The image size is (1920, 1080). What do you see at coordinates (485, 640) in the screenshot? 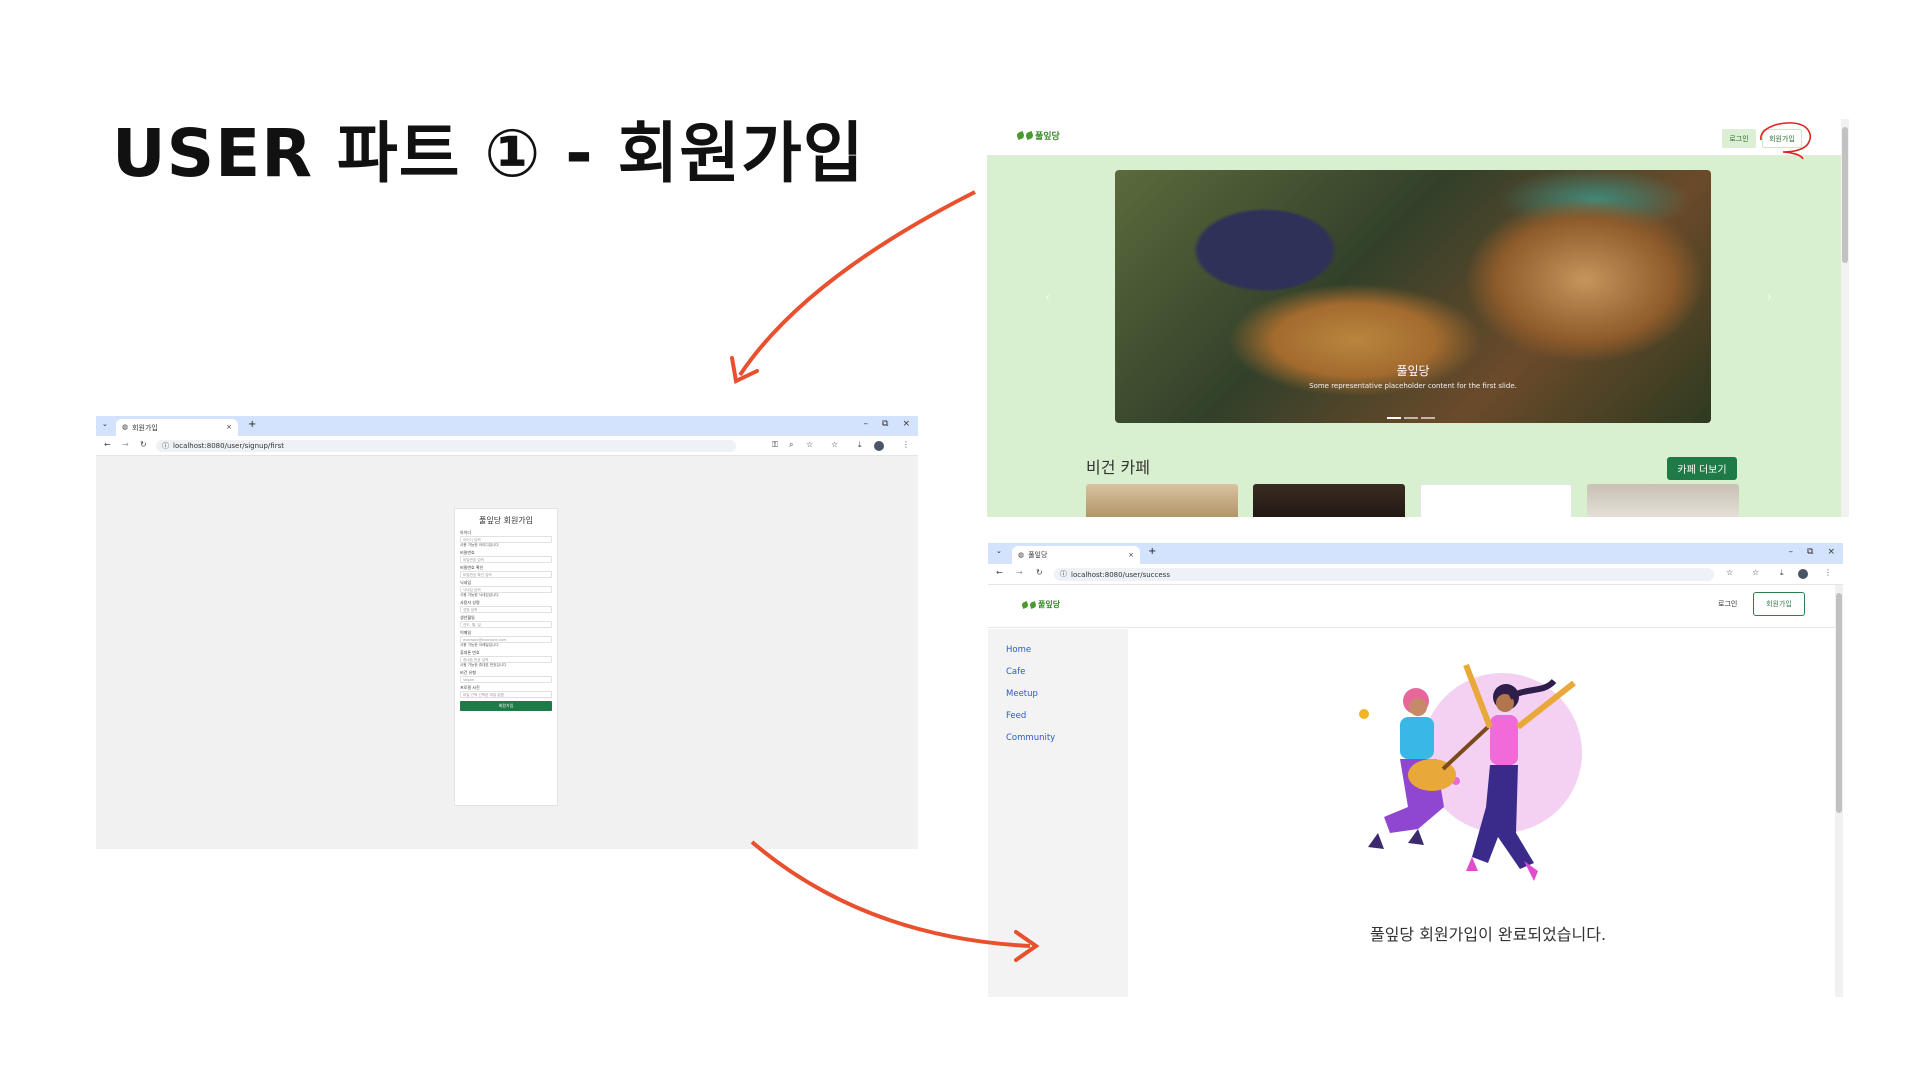
I see `input-placeholder: example@example.com` at bounding box center [485, 640].